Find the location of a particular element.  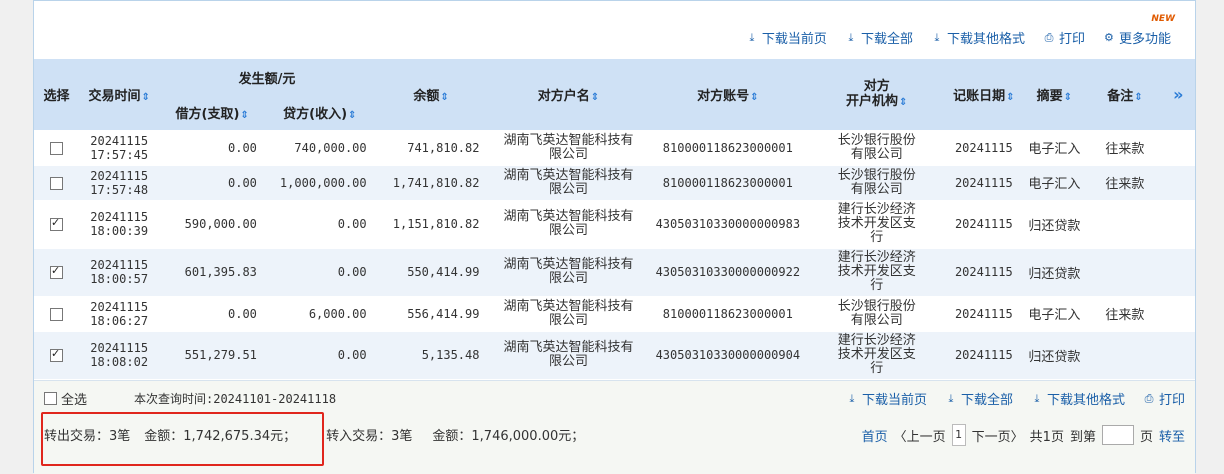

download-all-link-bottom: ⤓ 下载全部 is located at coordinates (979, 398).